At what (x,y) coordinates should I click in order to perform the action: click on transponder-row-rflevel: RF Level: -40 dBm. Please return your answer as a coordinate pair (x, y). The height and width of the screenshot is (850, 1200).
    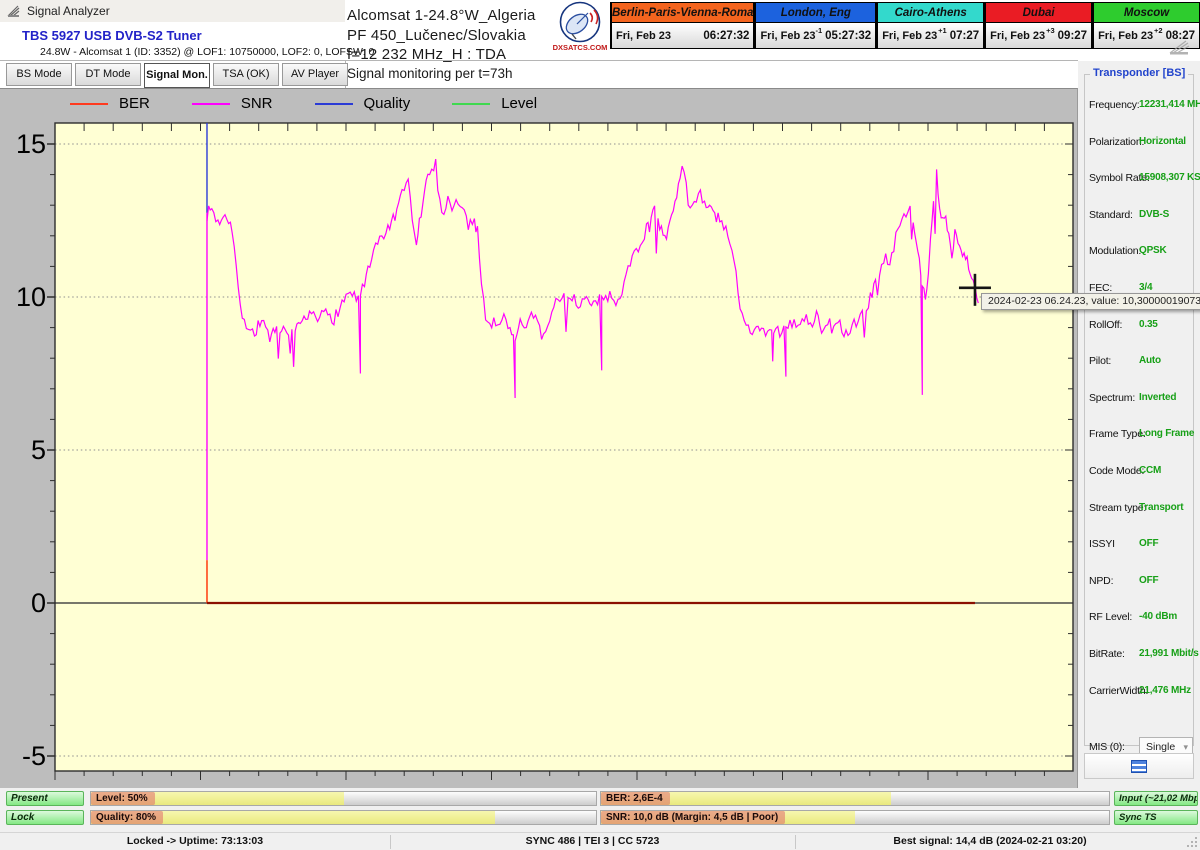
    Looking at the image, I should click on (1140, 626).